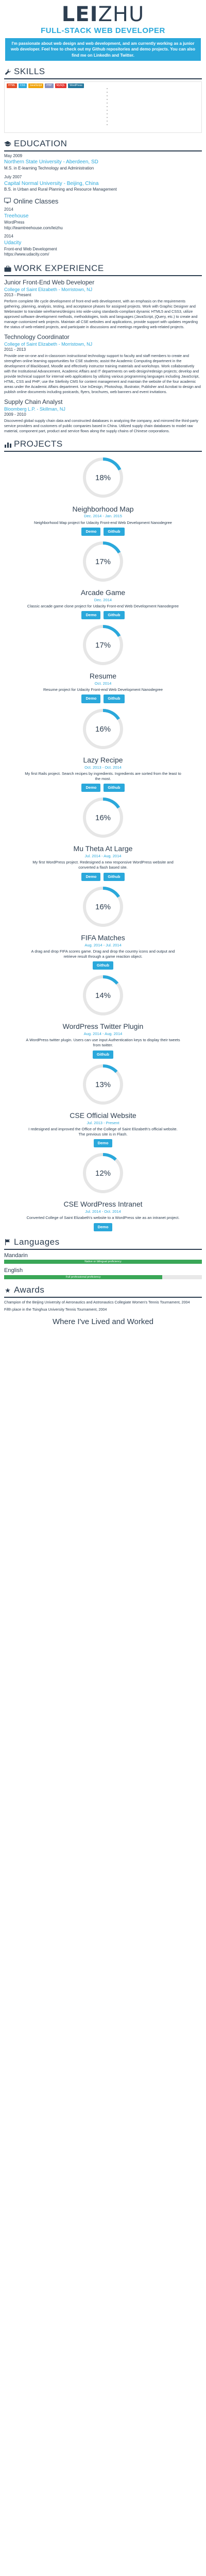  Describe the element at coordinates (37, 337) in the screenshot. I see `work-title: Technology Coordinator` at that location.